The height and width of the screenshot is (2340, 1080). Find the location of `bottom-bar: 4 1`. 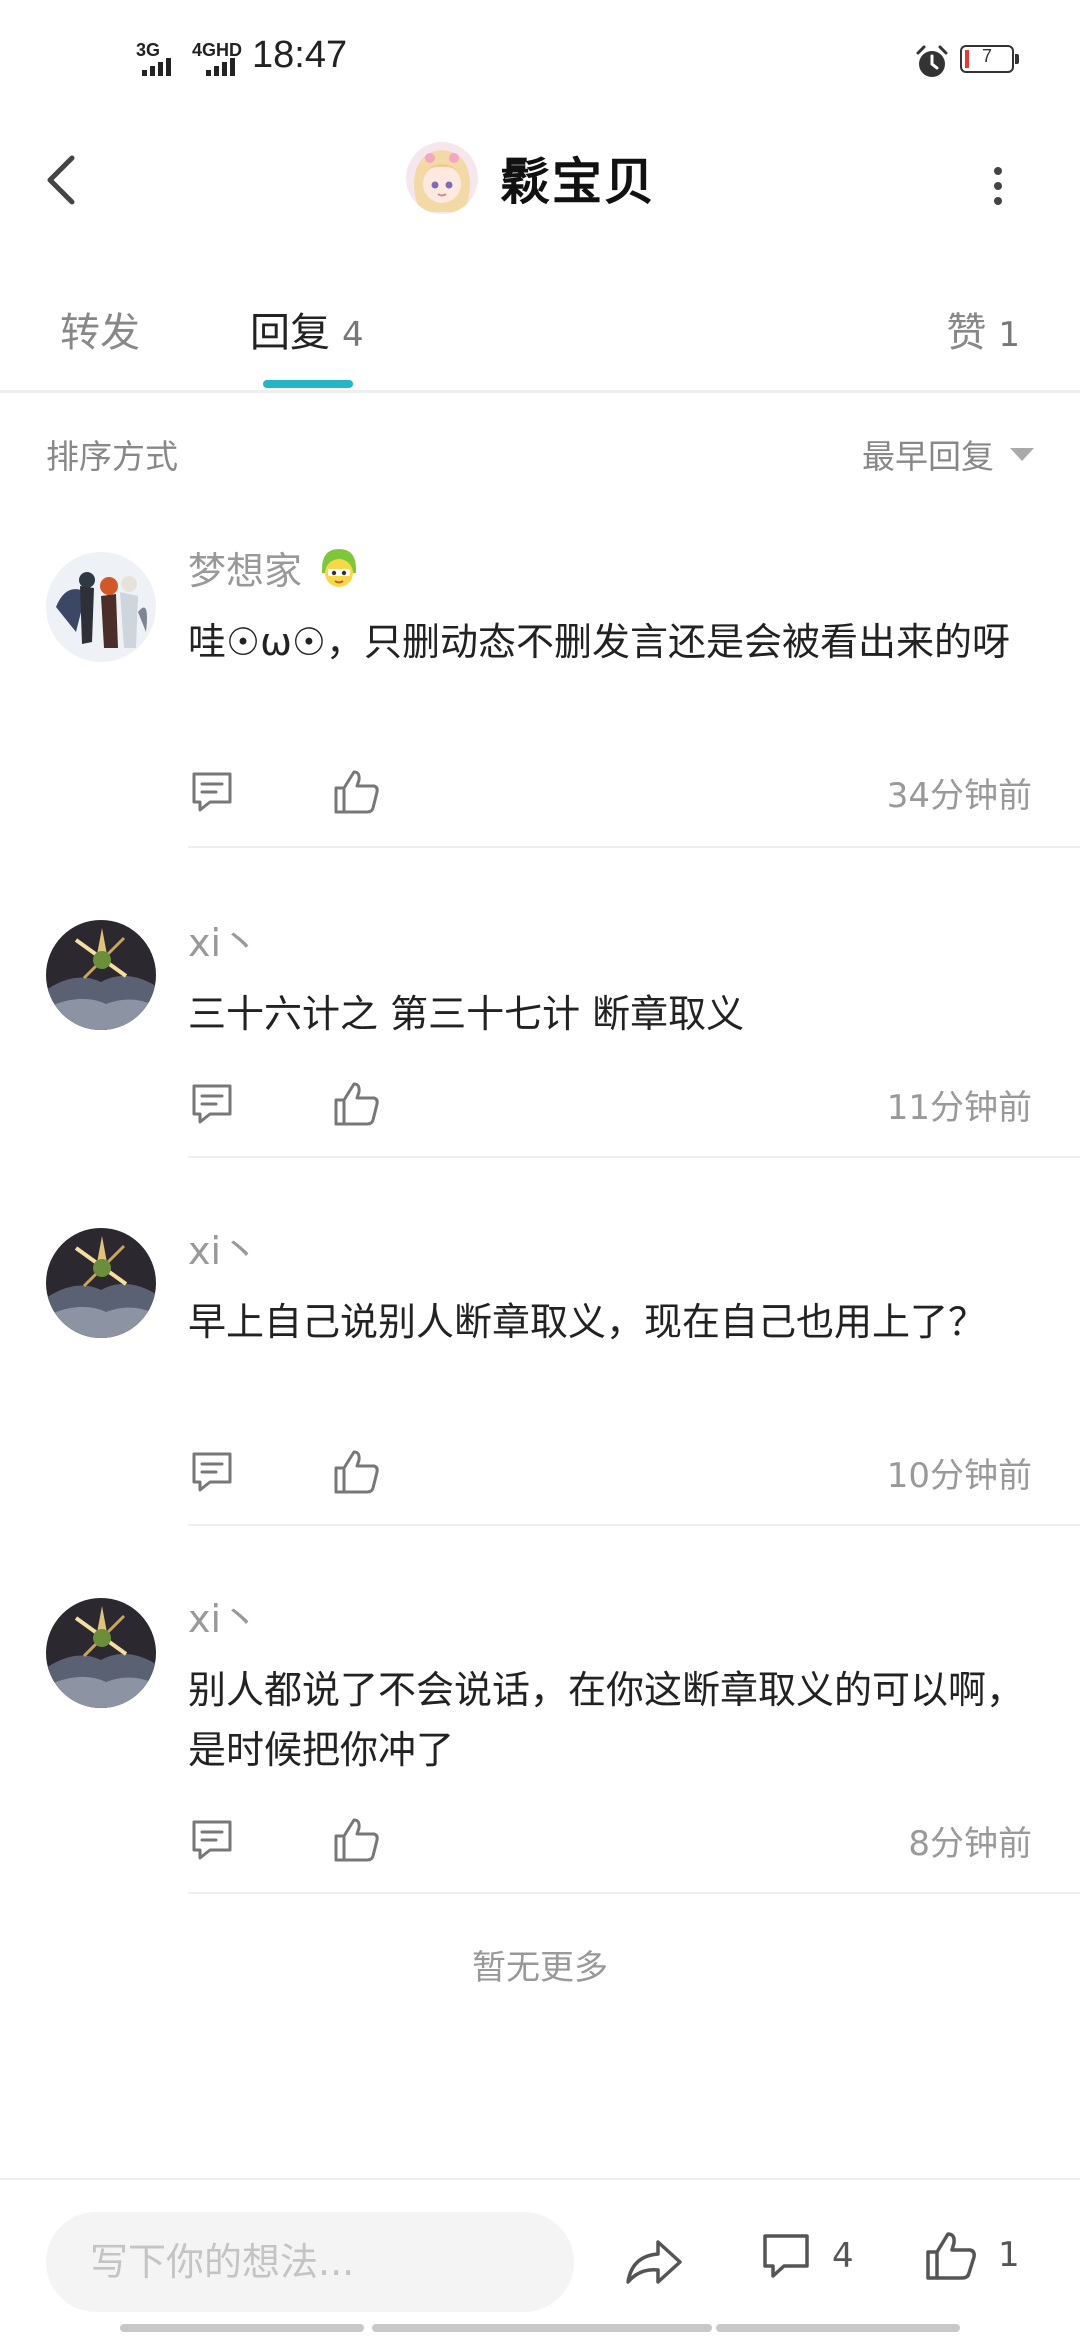

bottom-bar: 4 1 is located at coordinates (540, 2259).